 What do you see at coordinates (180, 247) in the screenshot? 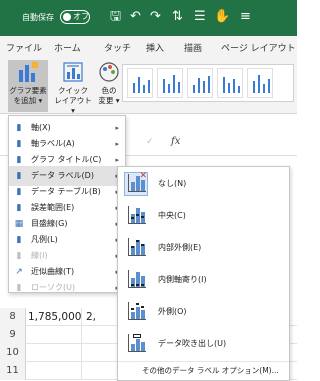
I see `submenu-item-label: 内部外側(E)` at bounding box center [180, 247].